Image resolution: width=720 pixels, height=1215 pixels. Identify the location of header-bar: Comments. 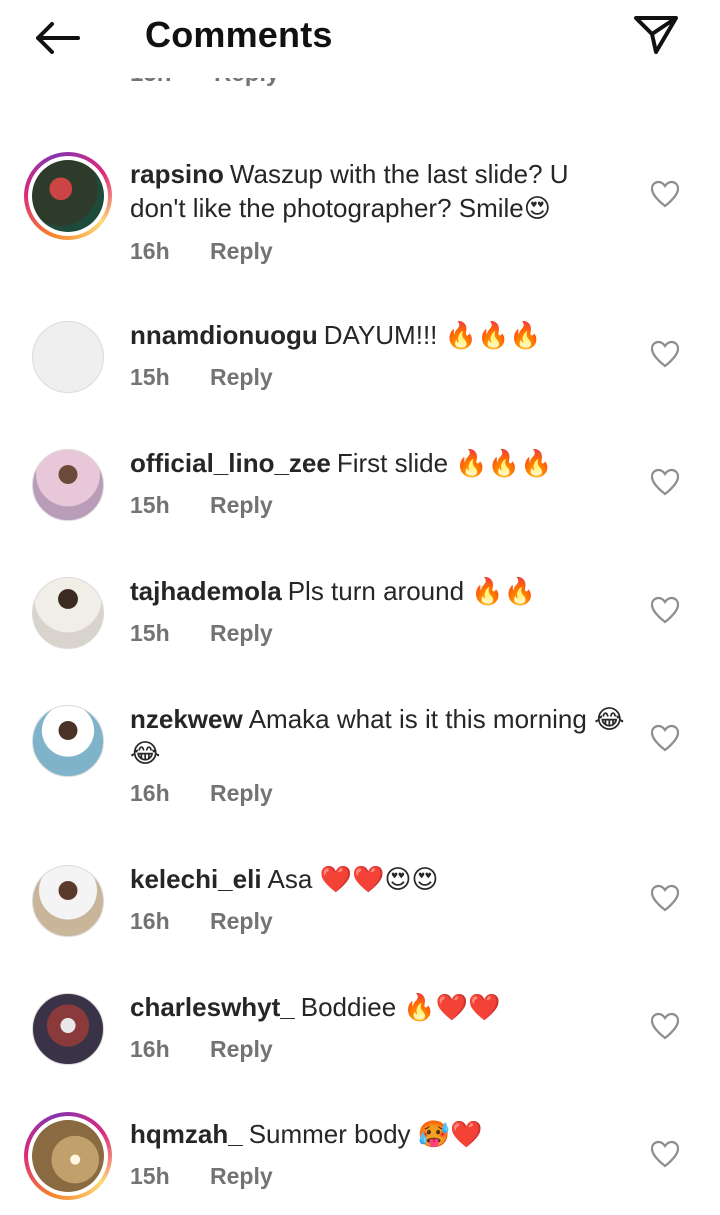
(360, 39).